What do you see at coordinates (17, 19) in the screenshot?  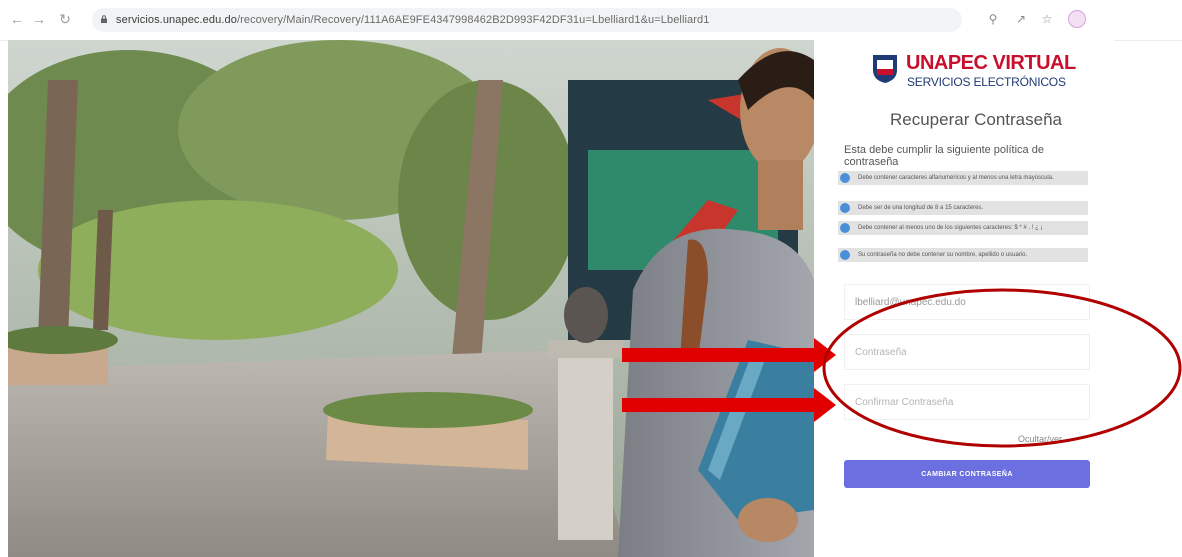 I see `back-icon: ←` at bounding box center [17, 19].